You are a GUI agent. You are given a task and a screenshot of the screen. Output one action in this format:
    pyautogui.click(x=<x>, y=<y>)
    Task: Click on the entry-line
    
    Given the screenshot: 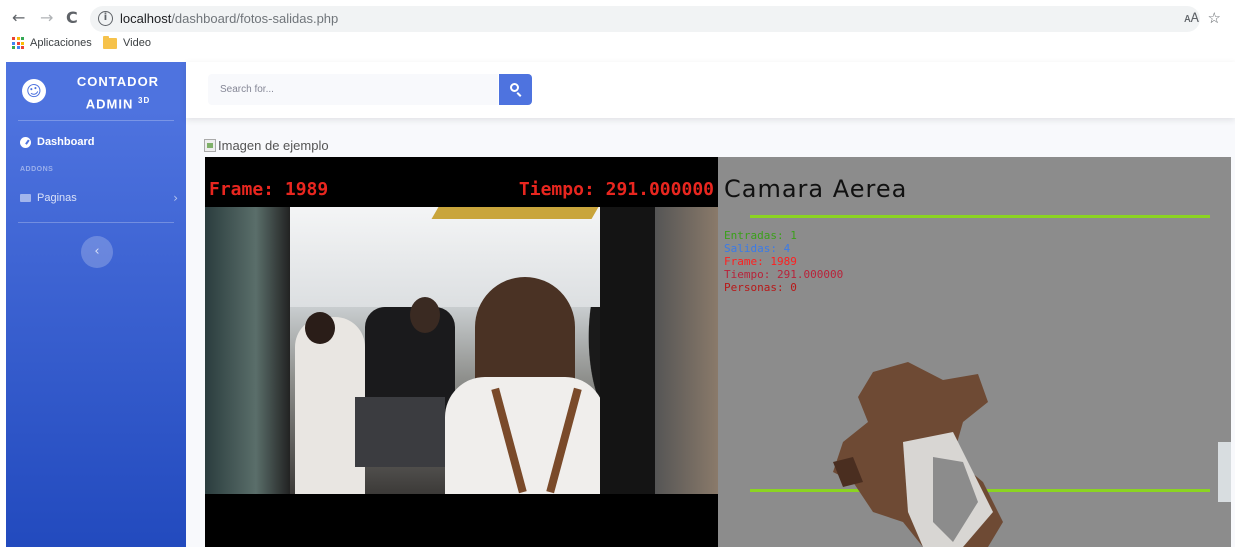 What is the action you would take?
    pyautogui.click(x=980, y=216)
    